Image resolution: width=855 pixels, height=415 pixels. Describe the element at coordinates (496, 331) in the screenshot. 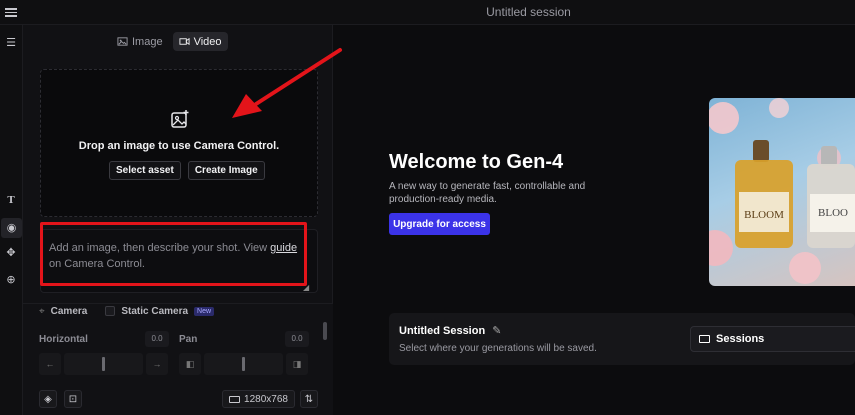

I see `pencil-icon: ✎` at that location.